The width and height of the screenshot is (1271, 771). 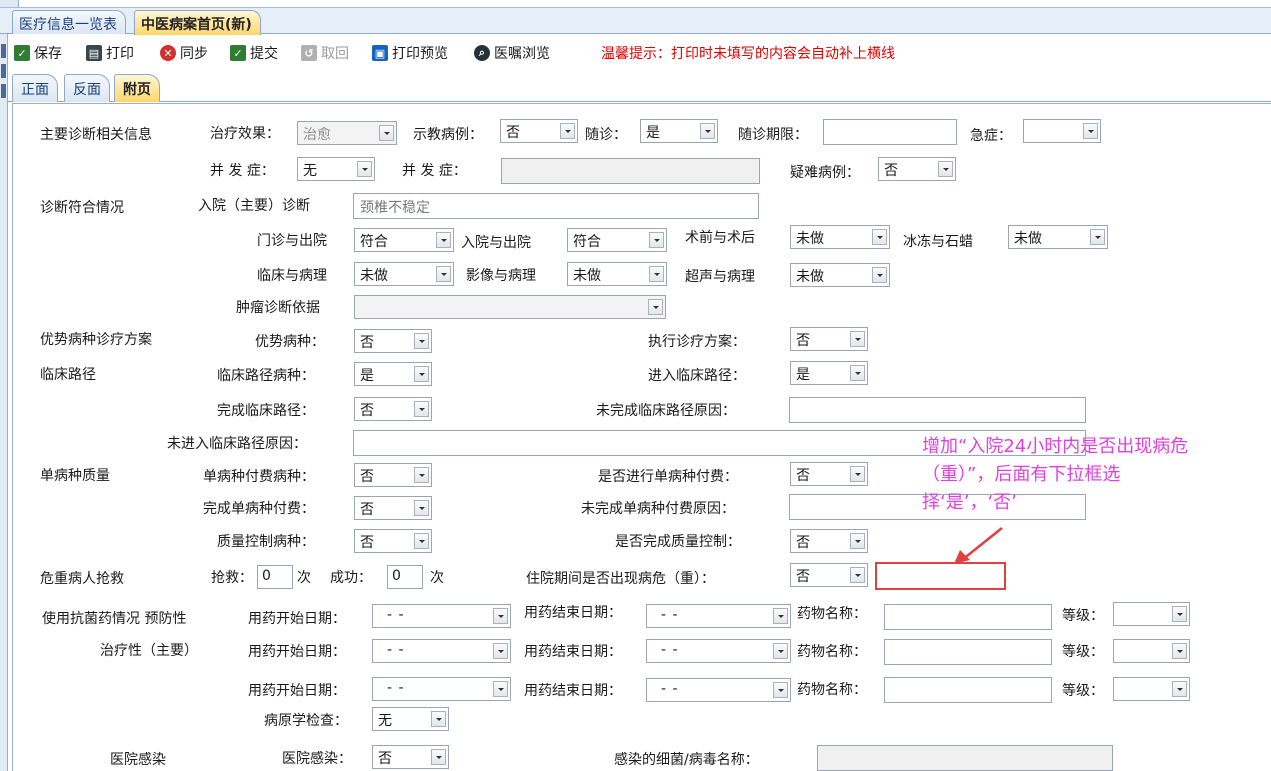 What do you see at coordinates (937, 410) in the screenshot?
I see `incomplete-cp-reason-input` at bounding box center [937, 410].